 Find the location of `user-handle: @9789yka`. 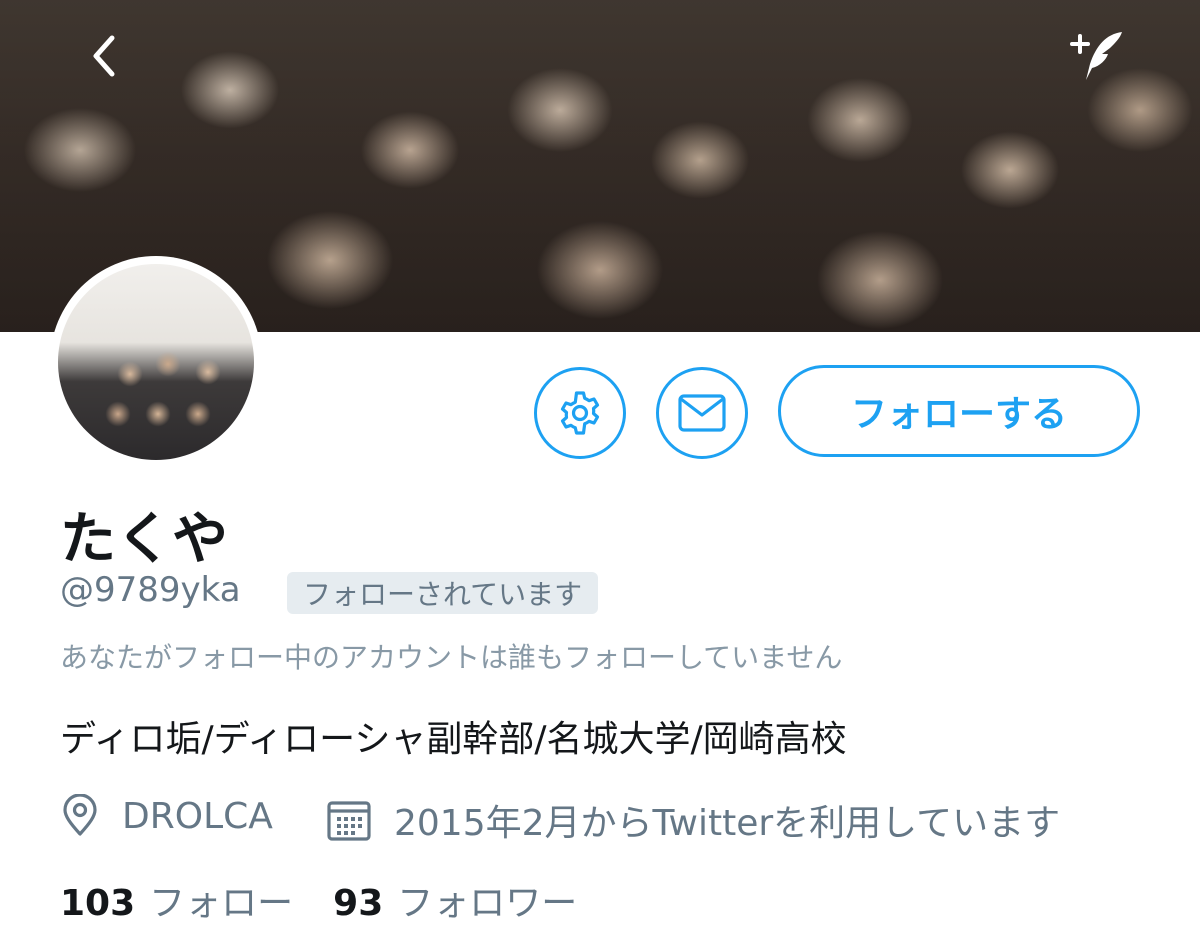

user-handle: @9789yka is located at coordinates (150, 590).